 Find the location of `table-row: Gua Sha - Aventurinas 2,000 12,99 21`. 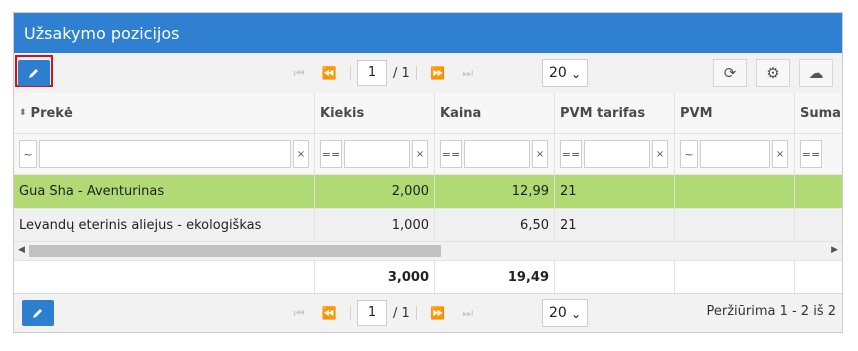

table-row: Gua Sha - Aventurinas 2,000 12,99 21 is located at coordinates (428, 192).